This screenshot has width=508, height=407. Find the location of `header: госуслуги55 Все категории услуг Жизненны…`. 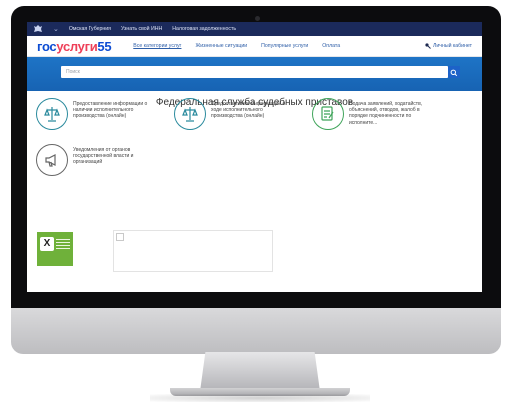

header: госуслуги55 Все категории услуг Жизненны… is located at coordinates (254, 46).